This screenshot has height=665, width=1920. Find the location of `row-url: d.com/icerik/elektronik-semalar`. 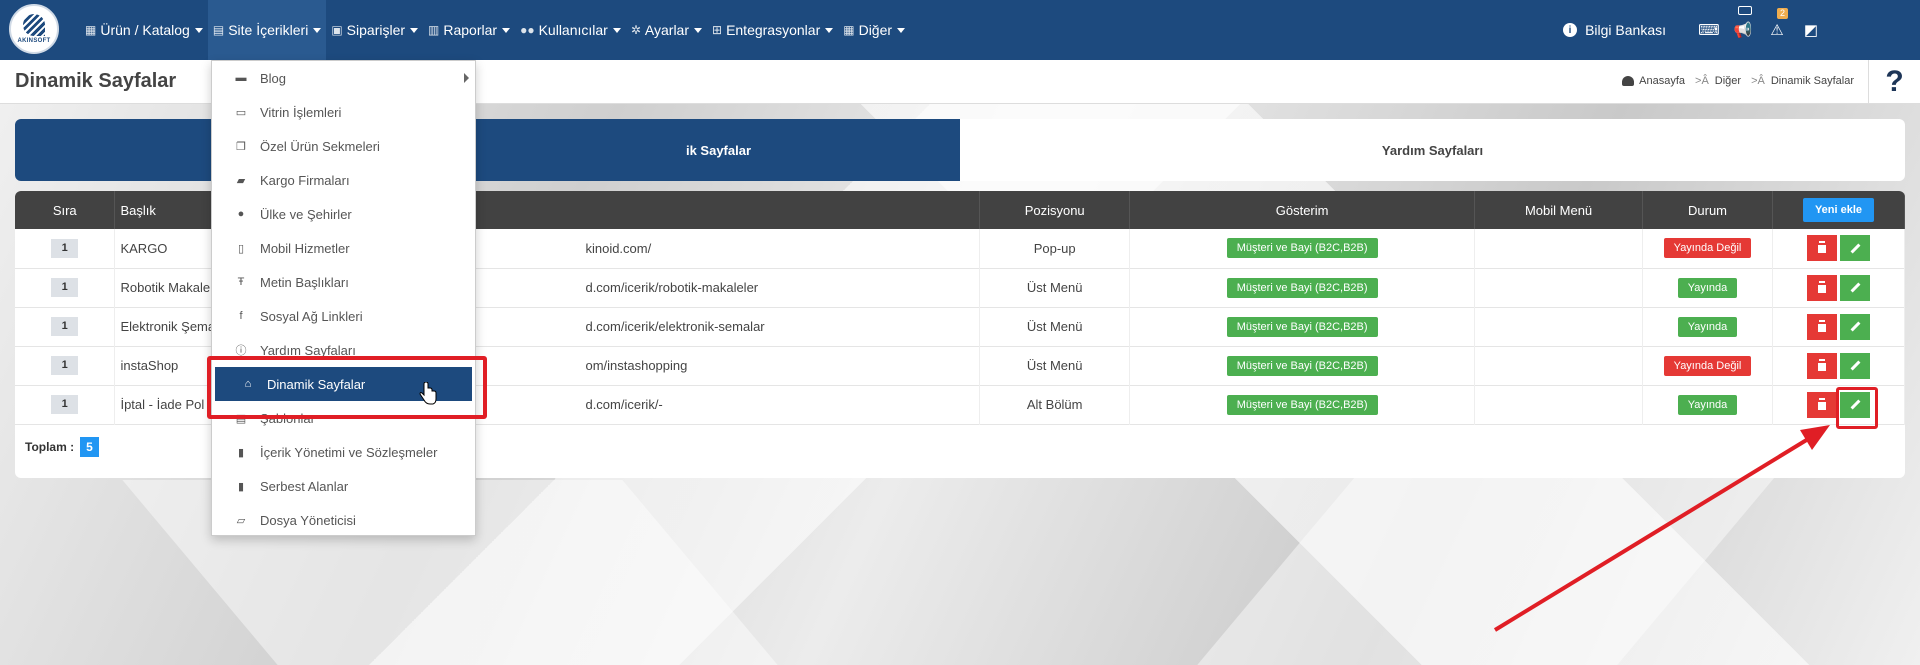

row-url: d.com/icerik/elektronik-semalar is located at coordinates (674, 326).